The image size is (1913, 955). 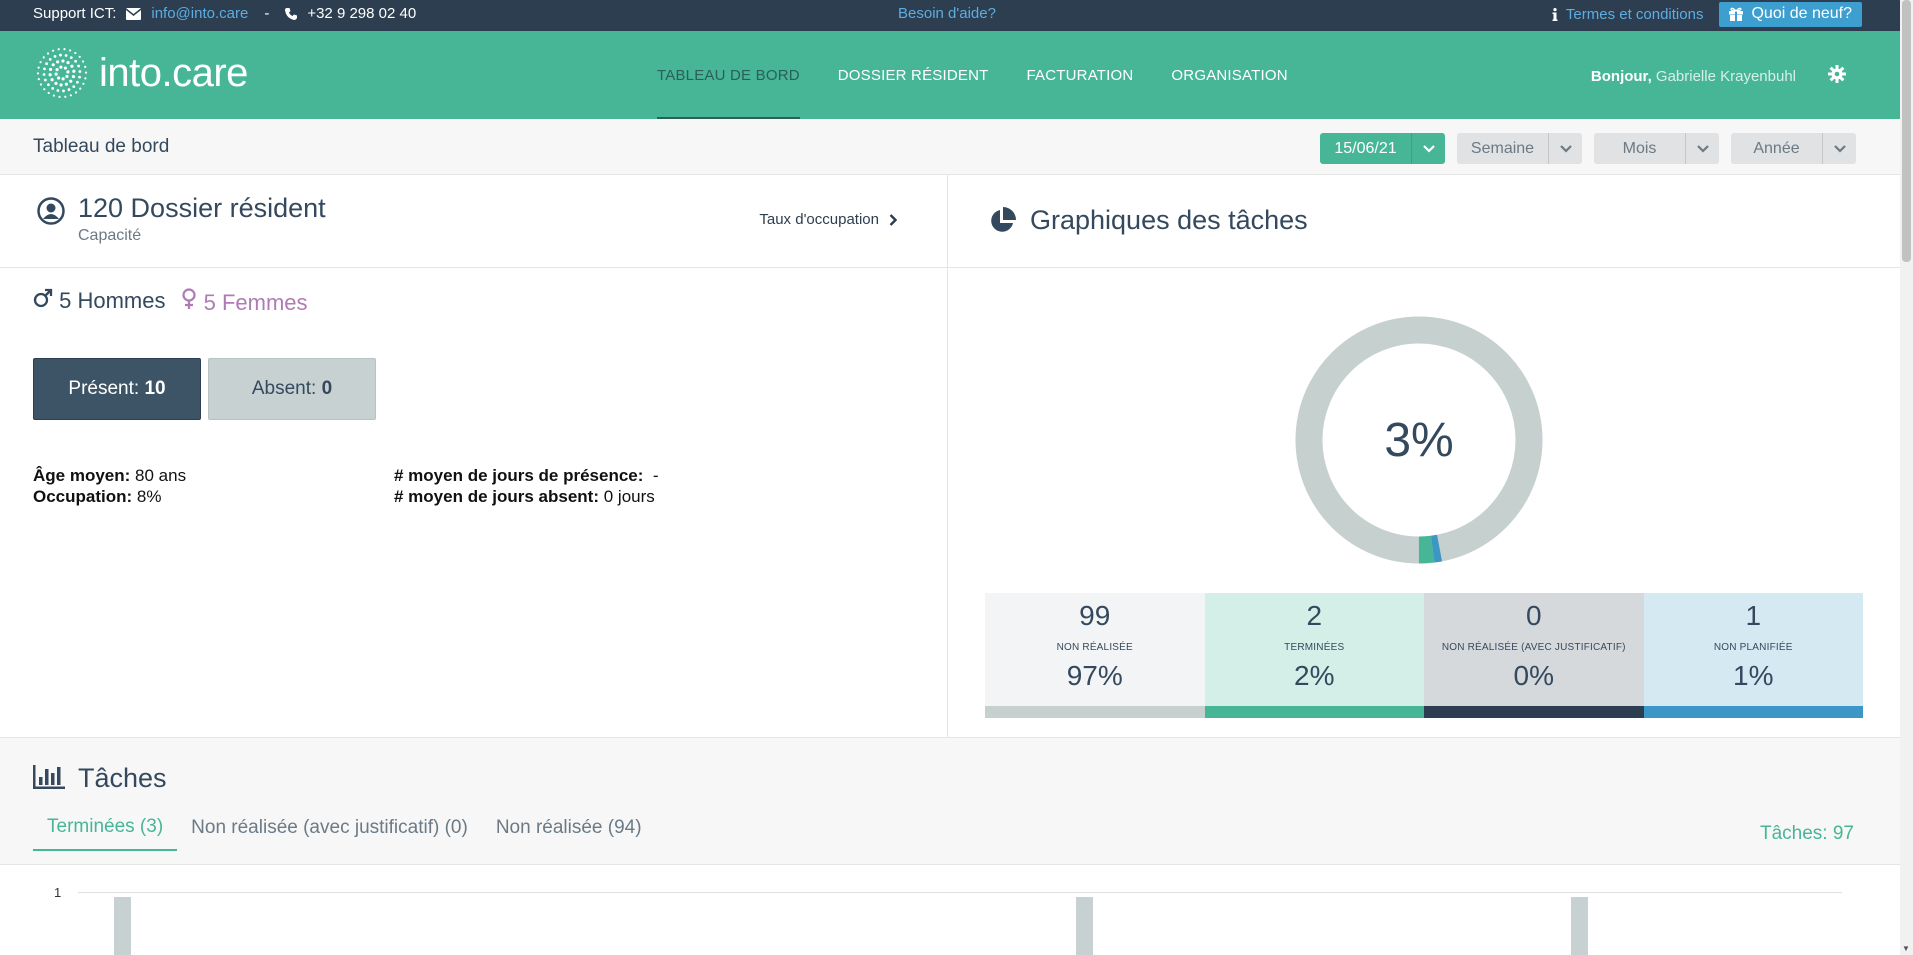 What do you see at coordinates (1793, 148) in the screenshot?
I see `year-select: Année` at bounding box center [1793, 148].